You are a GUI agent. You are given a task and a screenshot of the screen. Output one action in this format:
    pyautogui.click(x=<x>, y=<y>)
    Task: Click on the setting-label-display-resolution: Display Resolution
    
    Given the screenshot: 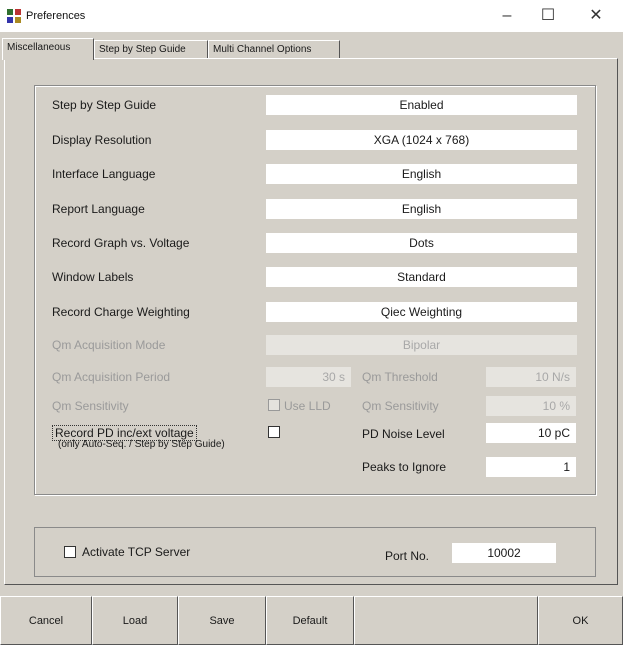 What is the action you would take?
    pyautogui.click(x=102, y=140)
    